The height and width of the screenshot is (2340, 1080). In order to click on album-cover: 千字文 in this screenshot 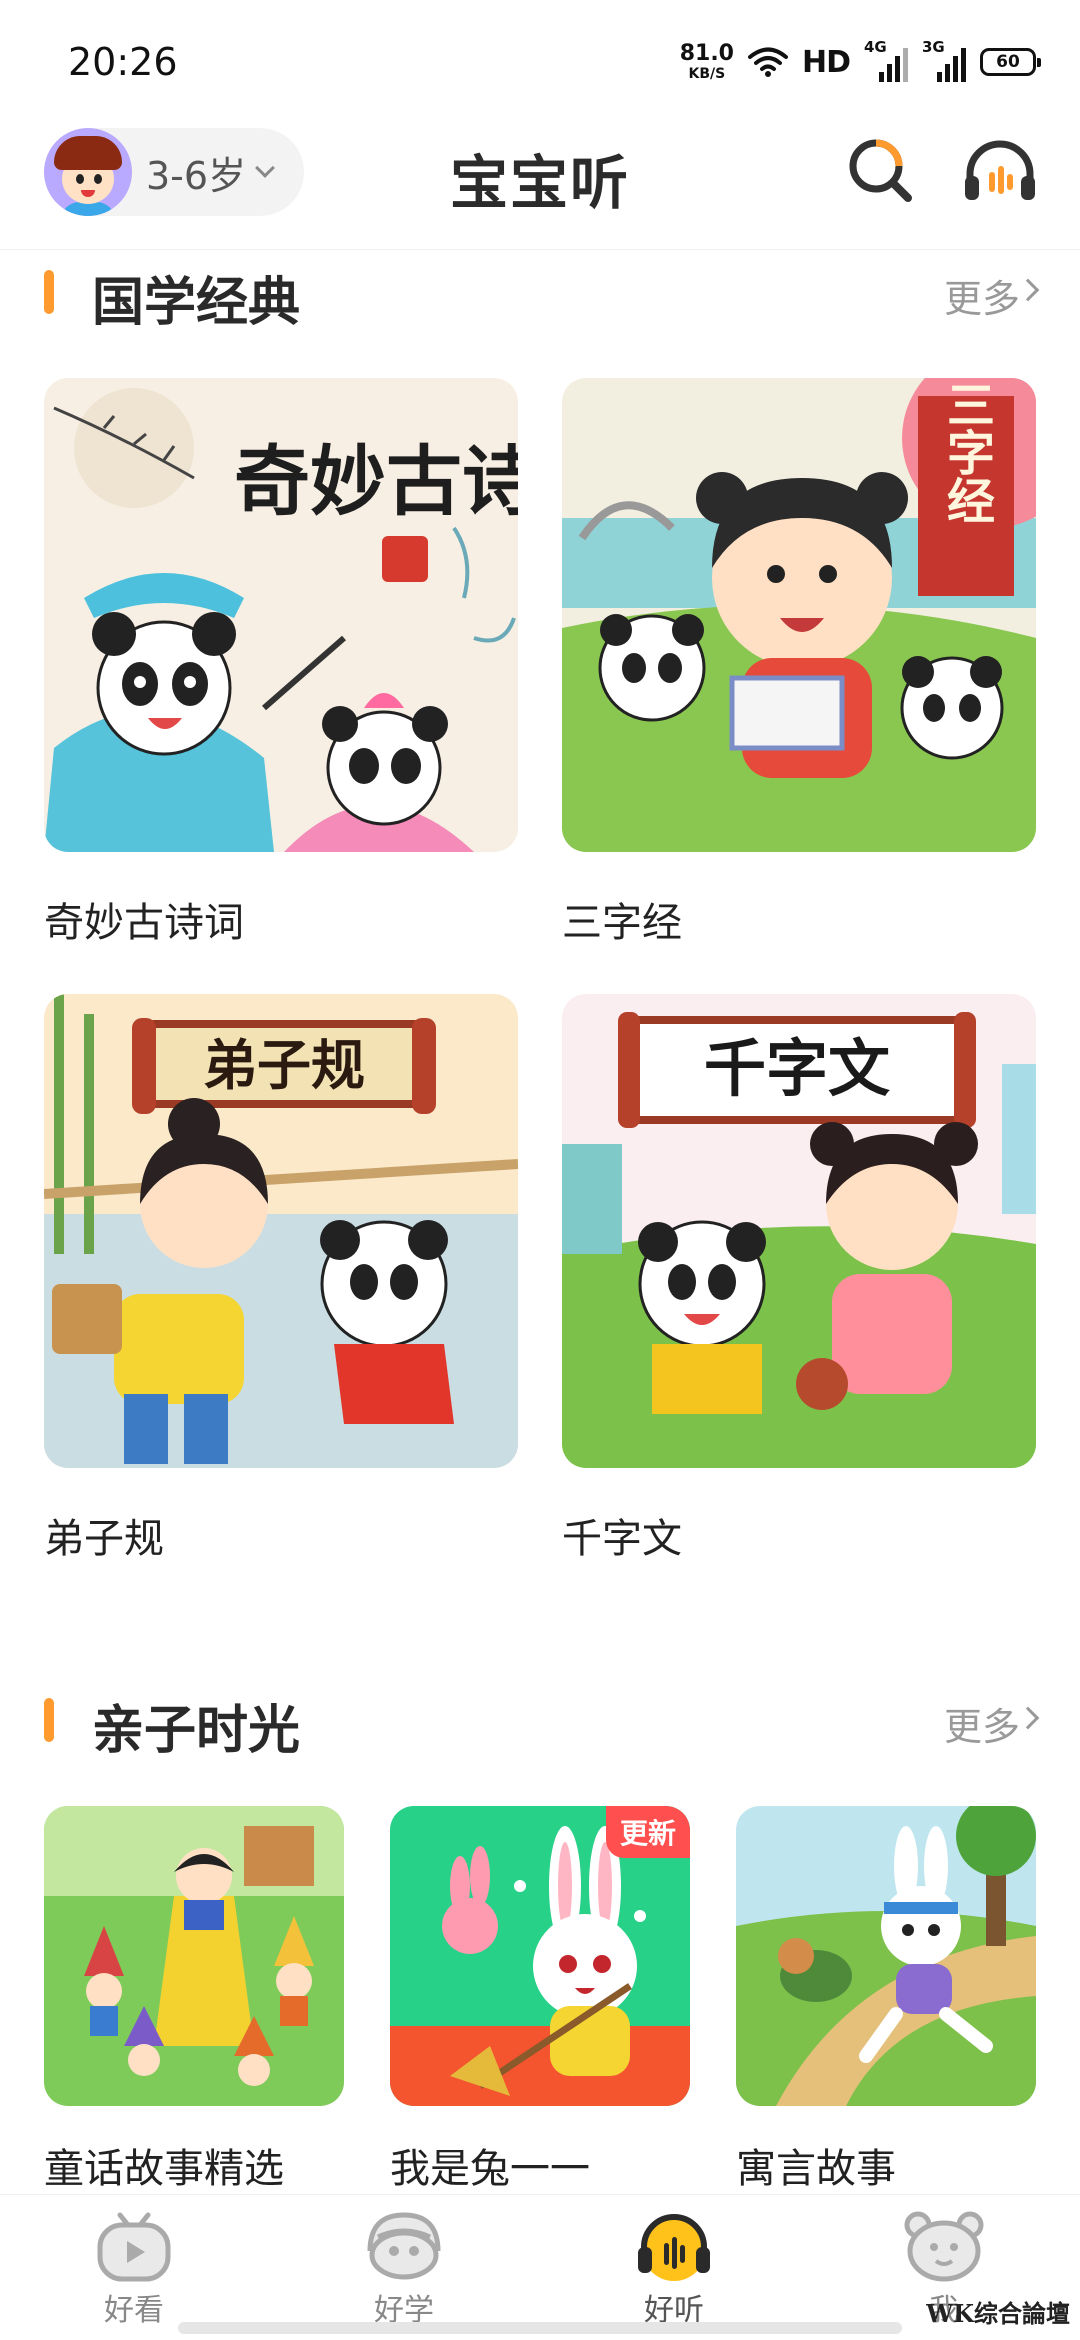, I will do `click(799, 1231)`.